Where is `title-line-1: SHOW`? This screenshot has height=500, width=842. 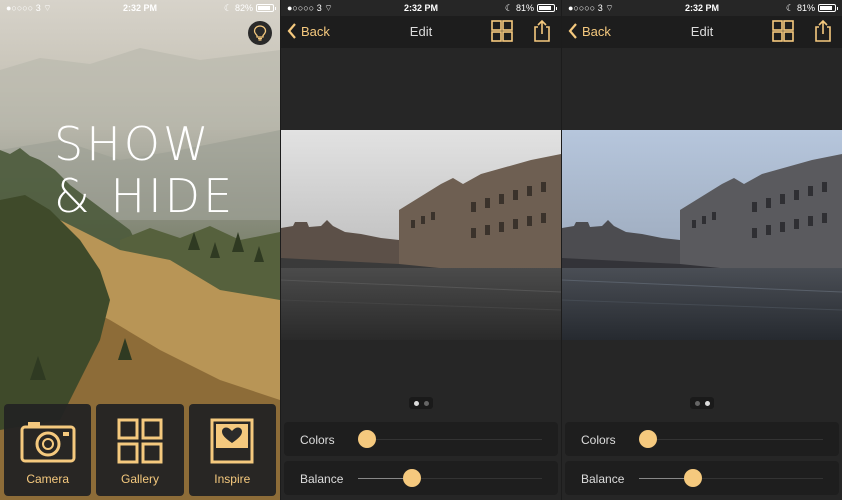
title-line-1: SHOW is located at coordinates (133, 144).